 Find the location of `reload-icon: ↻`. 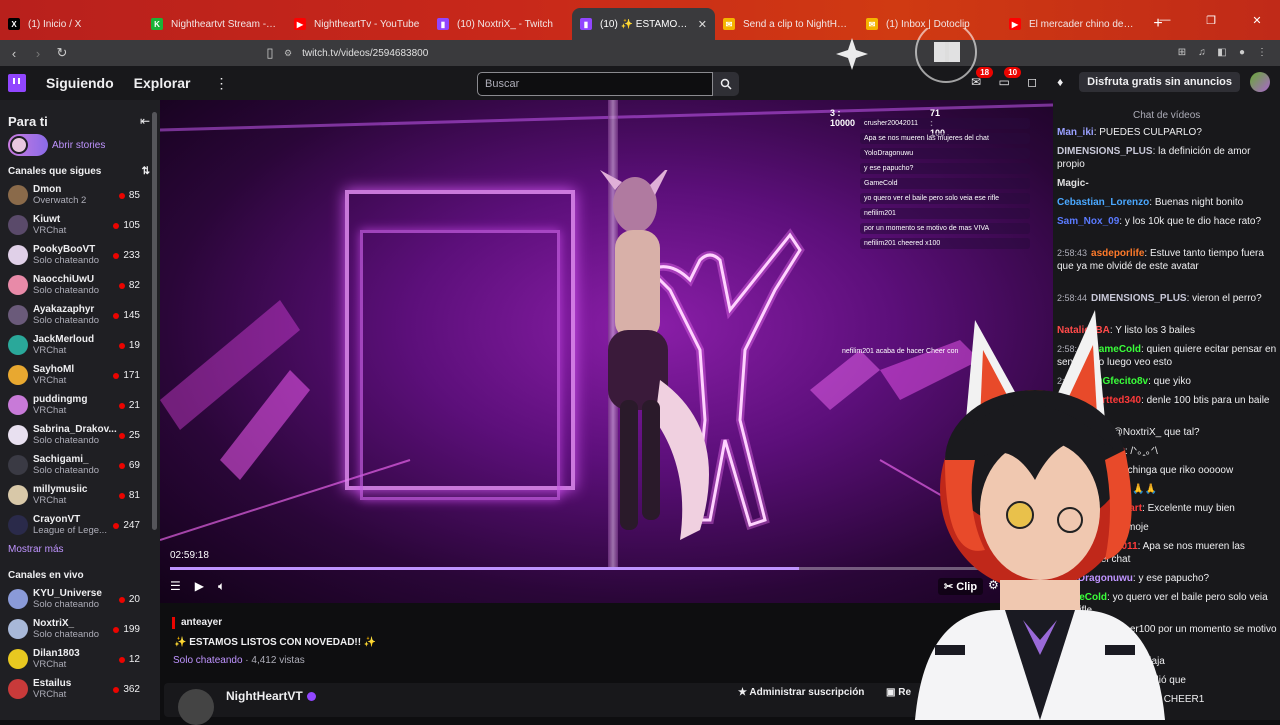

reload-icon: ↻ is located at coordinates (62, 53).